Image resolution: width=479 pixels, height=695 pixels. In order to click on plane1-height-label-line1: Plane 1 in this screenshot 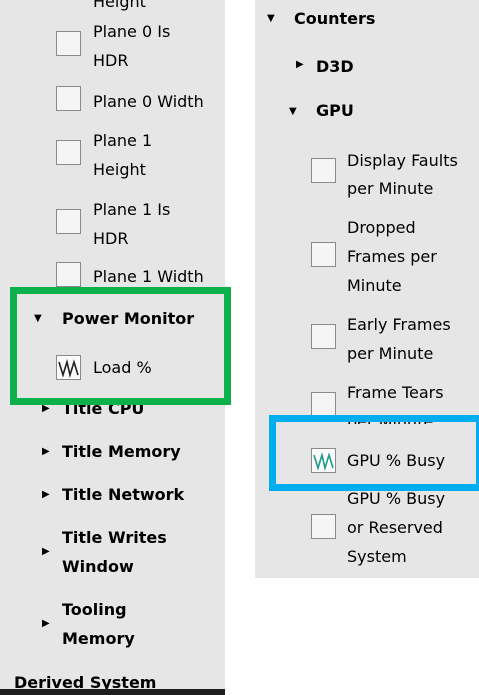, I will do `click(123, 140)`.